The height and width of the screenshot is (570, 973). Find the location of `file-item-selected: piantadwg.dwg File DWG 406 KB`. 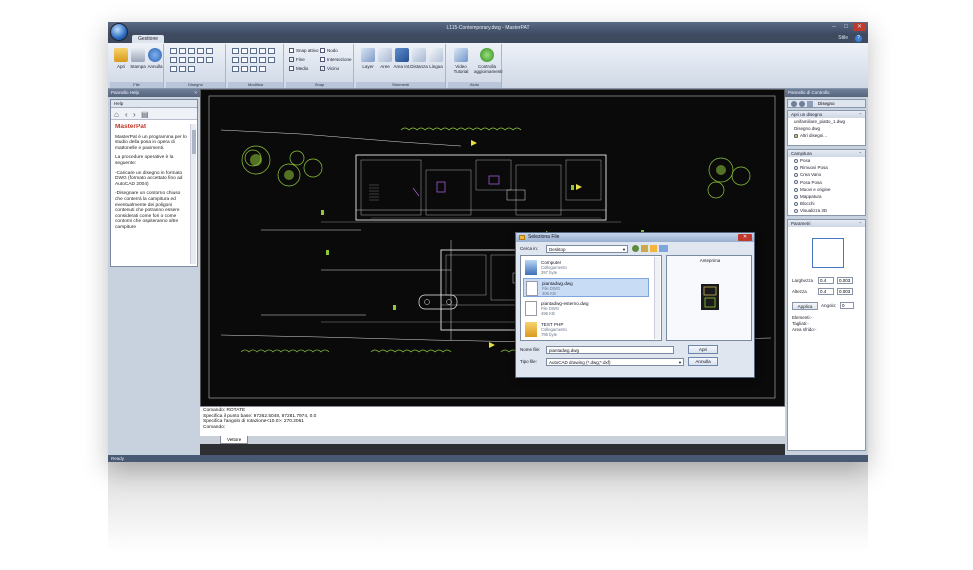

file-item-selected: piantadwg.dwg File DWG 406 KB is located at coordinates (586, 287).